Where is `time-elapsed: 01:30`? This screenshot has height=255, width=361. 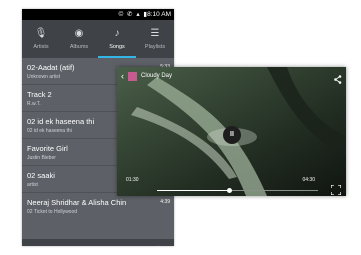
time-elapsed: 01:30 is located at coordinates (132, 180).